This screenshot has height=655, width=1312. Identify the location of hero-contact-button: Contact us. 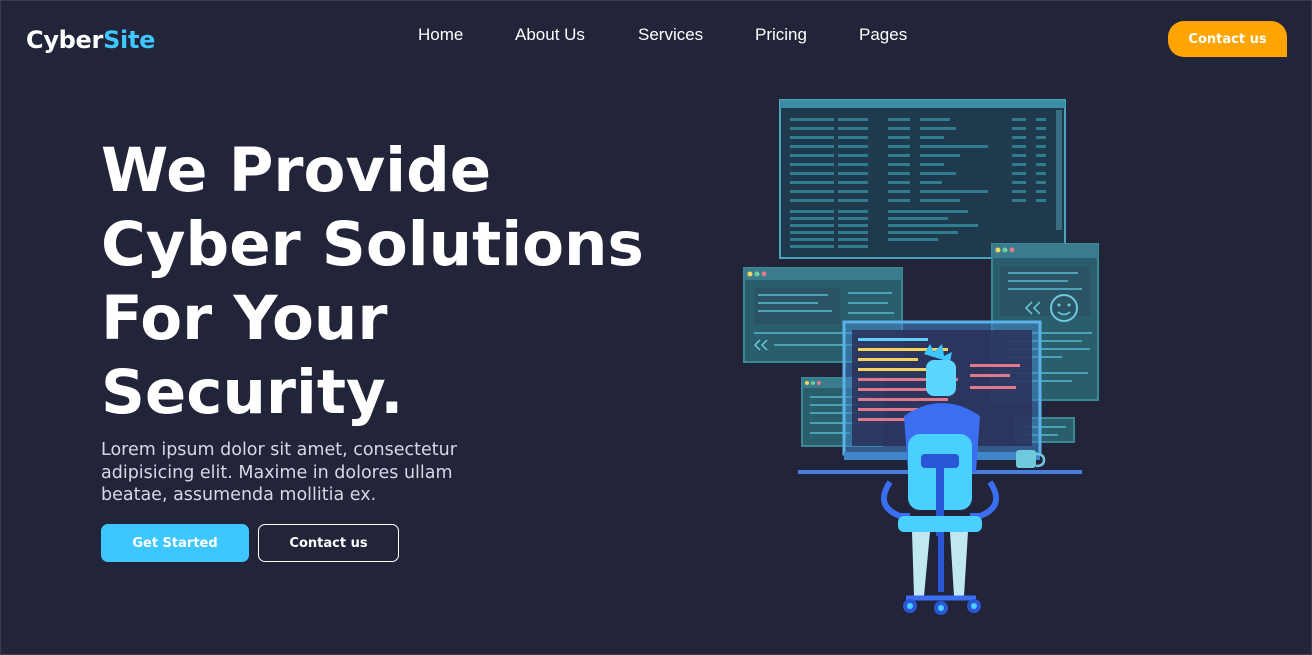
(328, 543).